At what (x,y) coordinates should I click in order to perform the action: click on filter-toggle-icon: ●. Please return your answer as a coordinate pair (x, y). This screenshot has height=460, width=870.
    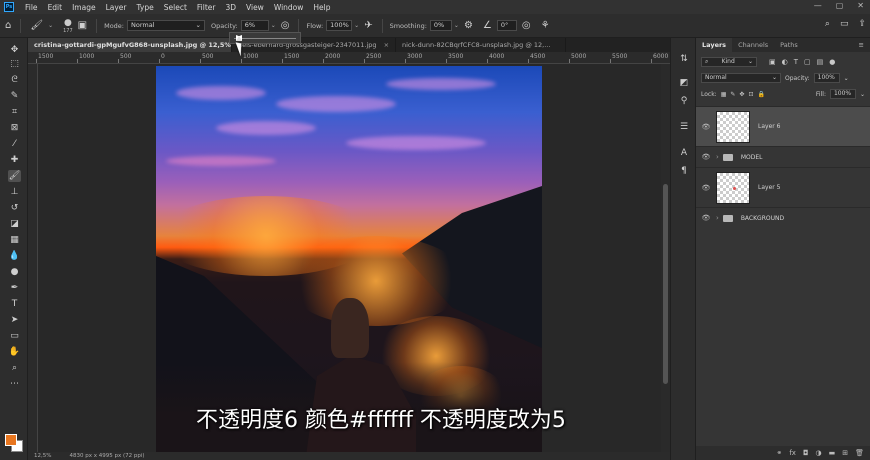
    Looking at the image, I should click on (832, 62).